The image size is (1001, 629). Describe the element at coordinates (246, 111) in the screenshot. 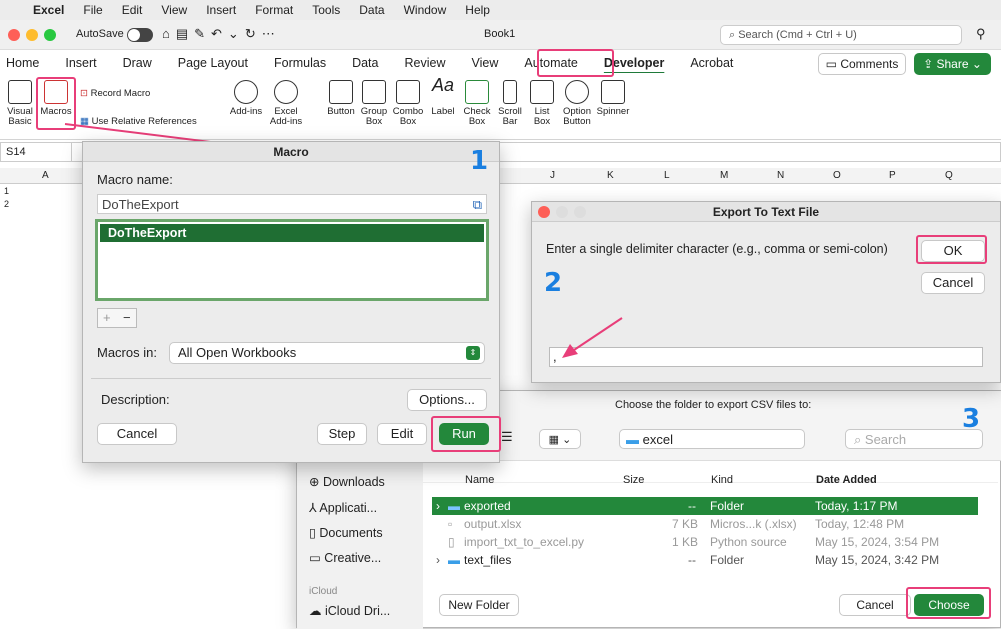

I see `addins-label: Add-ins` at that location.